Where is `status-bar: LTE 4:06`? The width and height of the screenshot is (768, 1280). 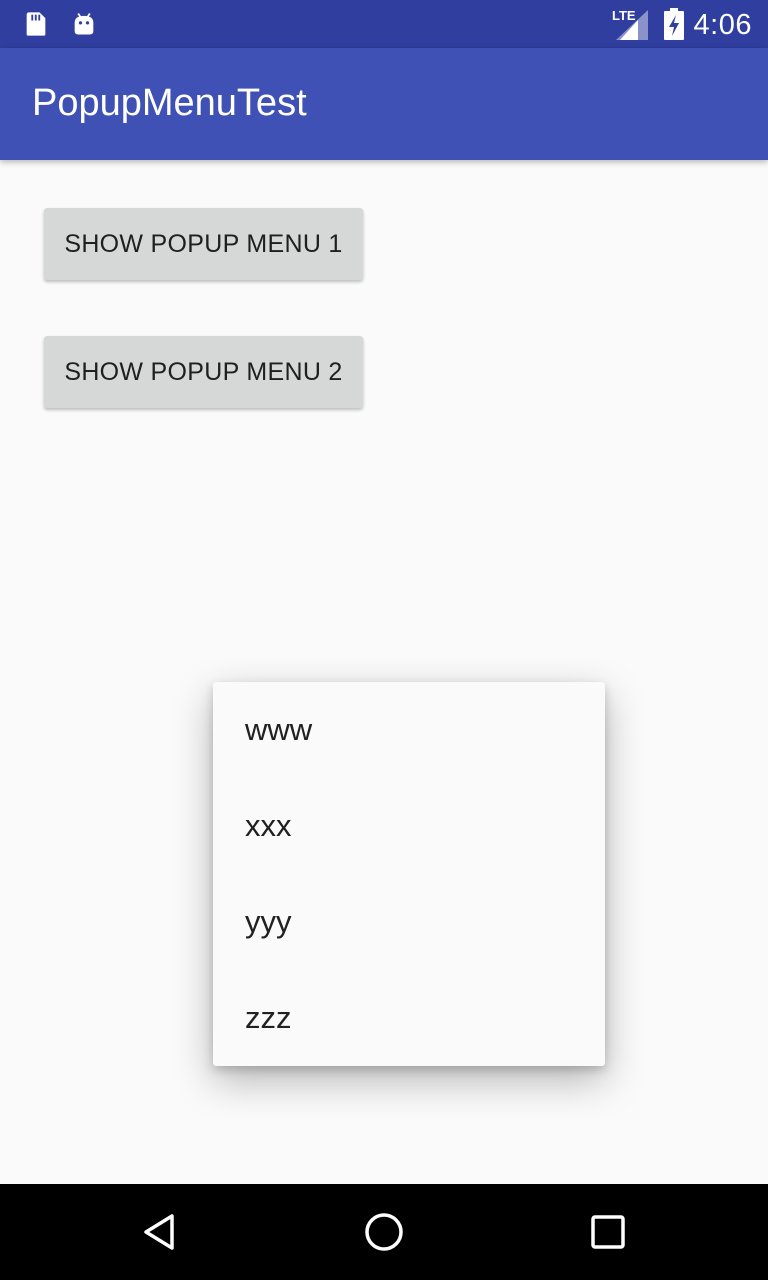
status-bar: LTE 4:06 is located at coordinates (384, 24).